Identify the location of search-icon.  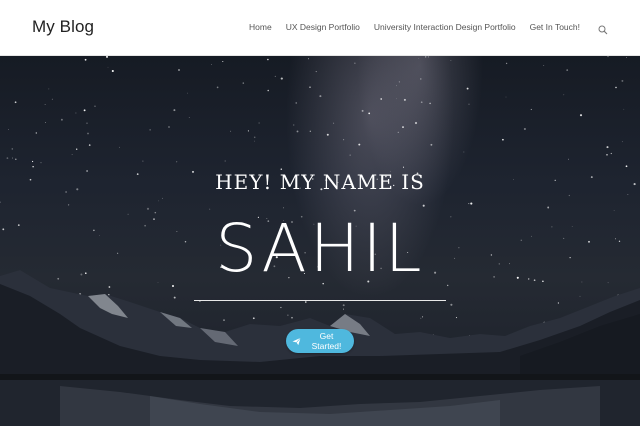
(603, 28).